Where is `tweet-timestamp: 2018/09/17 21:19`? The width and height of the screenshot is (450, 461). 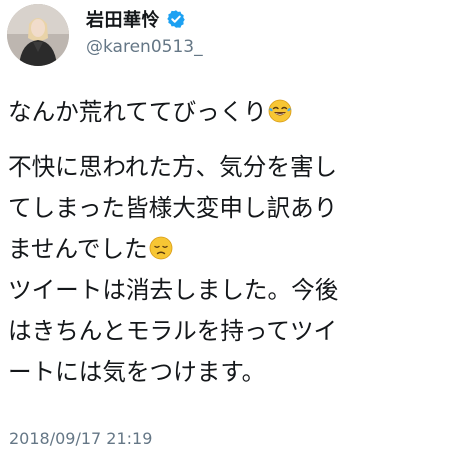 tweet-timestamp: 2018/09/17 21:19 is located at coordinates (80, 438).